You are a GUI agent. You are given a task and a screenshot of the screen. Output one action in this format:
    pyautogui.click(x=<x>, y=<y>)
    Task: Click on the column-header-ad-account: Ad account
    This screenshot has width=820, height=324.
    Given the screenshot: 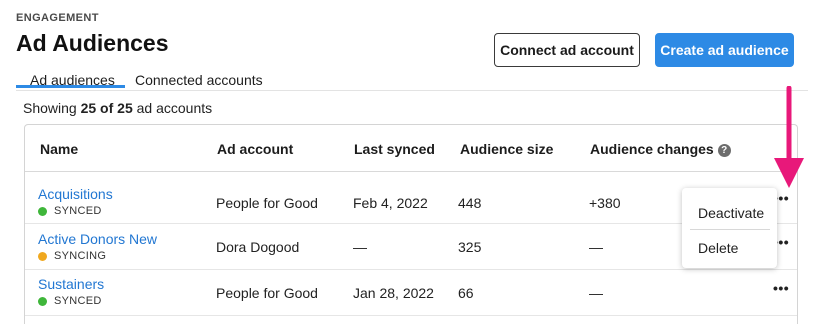 What is the action you would take?
    pyautogui.click(x=255, y=149)
    